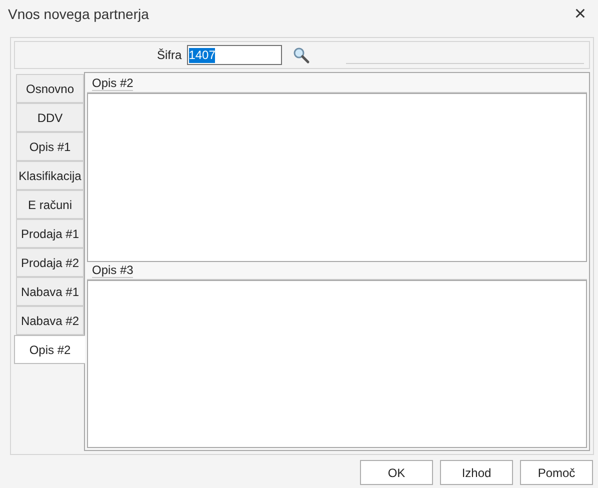 The image size is (598, 488). Describe the element at coordinates (50, 233) in the screenshot. I see `tab: Prodaja #1` at that location.